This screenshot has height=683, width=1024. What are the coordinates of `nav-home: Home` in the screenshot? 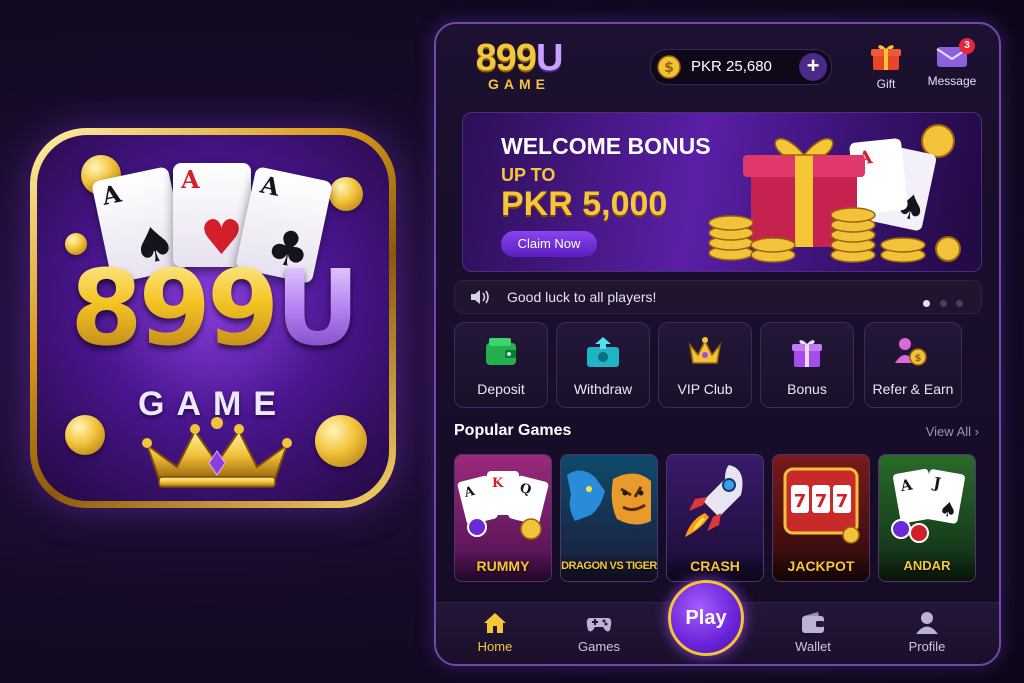 It's located at (495, 632).